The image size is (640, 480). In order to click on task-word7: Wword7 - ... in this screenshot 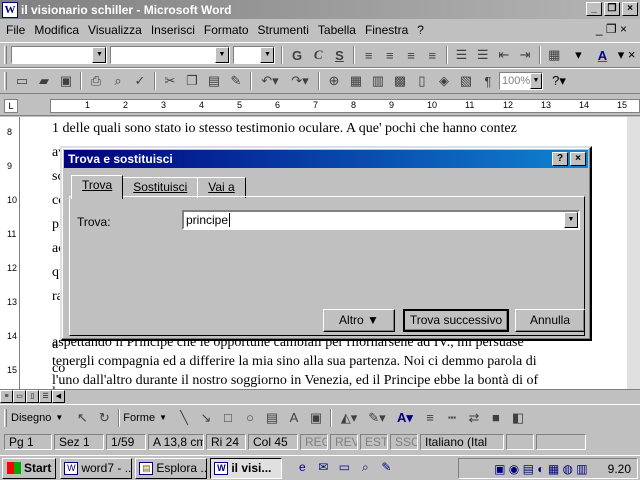, I will do `click(96, 468)`.